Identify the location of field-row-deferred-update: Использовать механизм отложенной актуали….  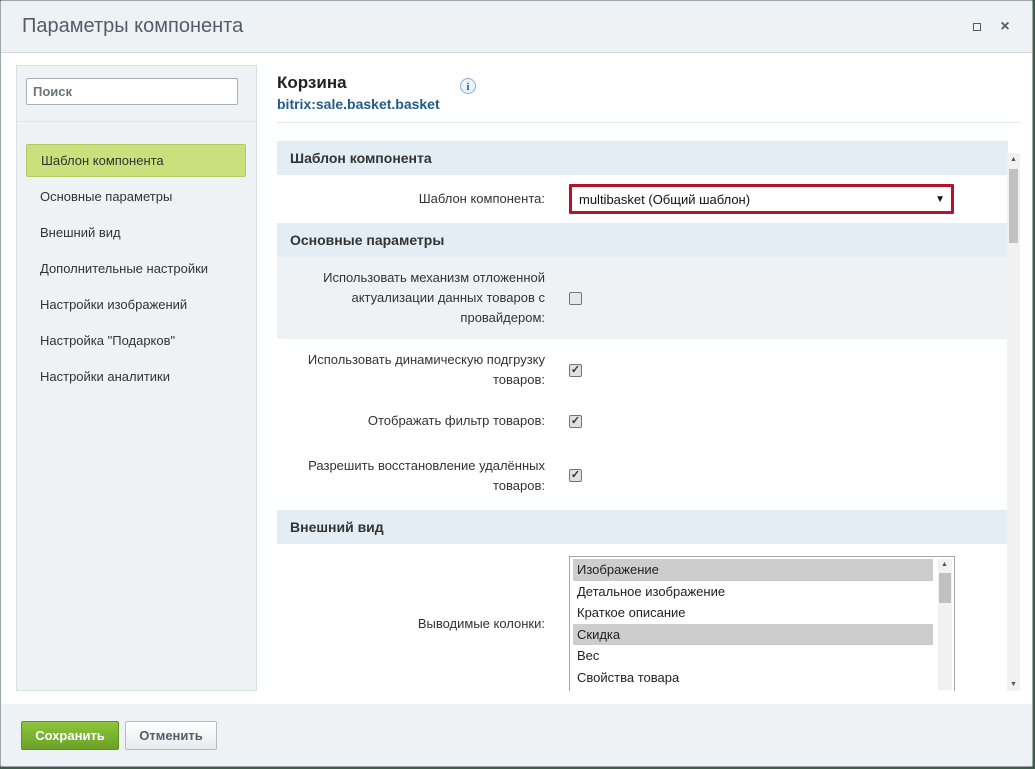
(642, 298).